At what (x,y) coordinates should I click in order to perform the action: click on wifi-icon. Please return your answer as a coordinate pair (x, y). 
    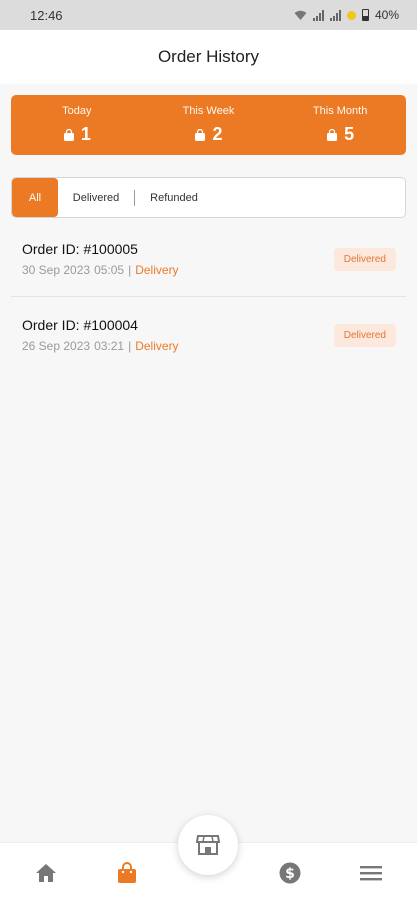
    Looking at the image, I should click on (300, 15).